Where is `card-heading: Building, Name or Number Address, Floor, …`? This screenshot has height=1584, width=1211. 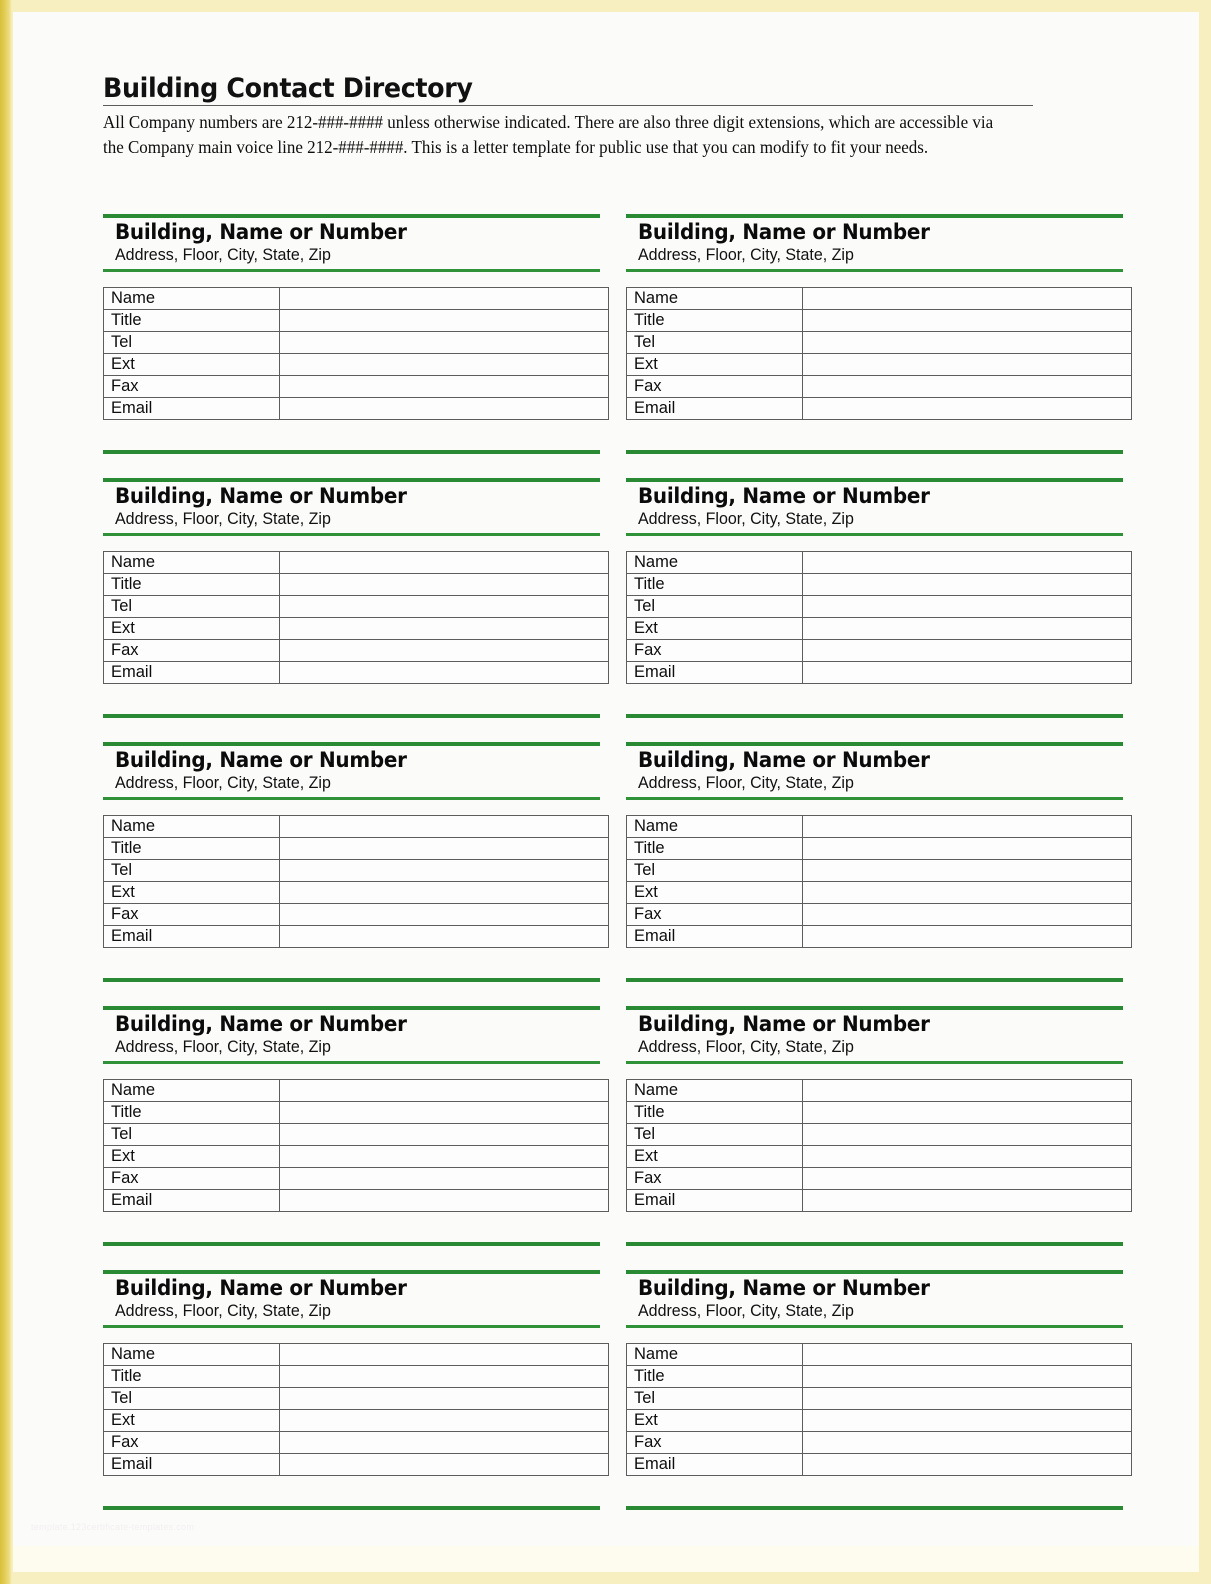
card-heading: Building, Name or Number Address, Floor, … is located at coordinates (874, 1298).